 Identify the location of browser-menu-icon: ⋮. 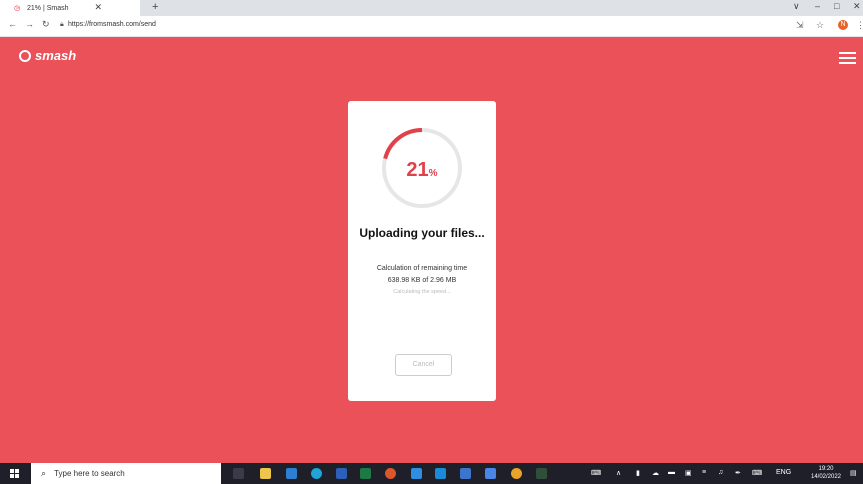
(859, 25).